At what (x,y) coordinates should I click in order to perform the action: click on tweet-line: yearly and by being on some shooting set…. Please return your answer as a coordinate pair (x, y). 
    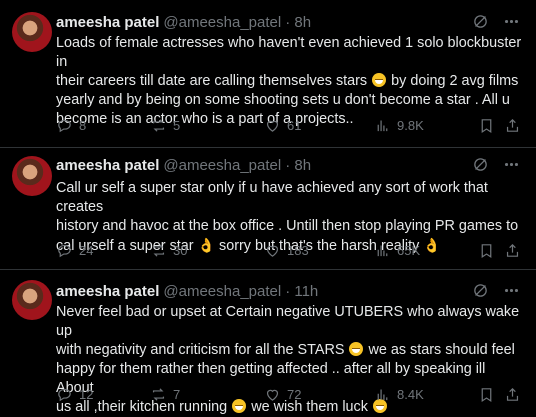
    Looking at the image, I should click on (283, 100).